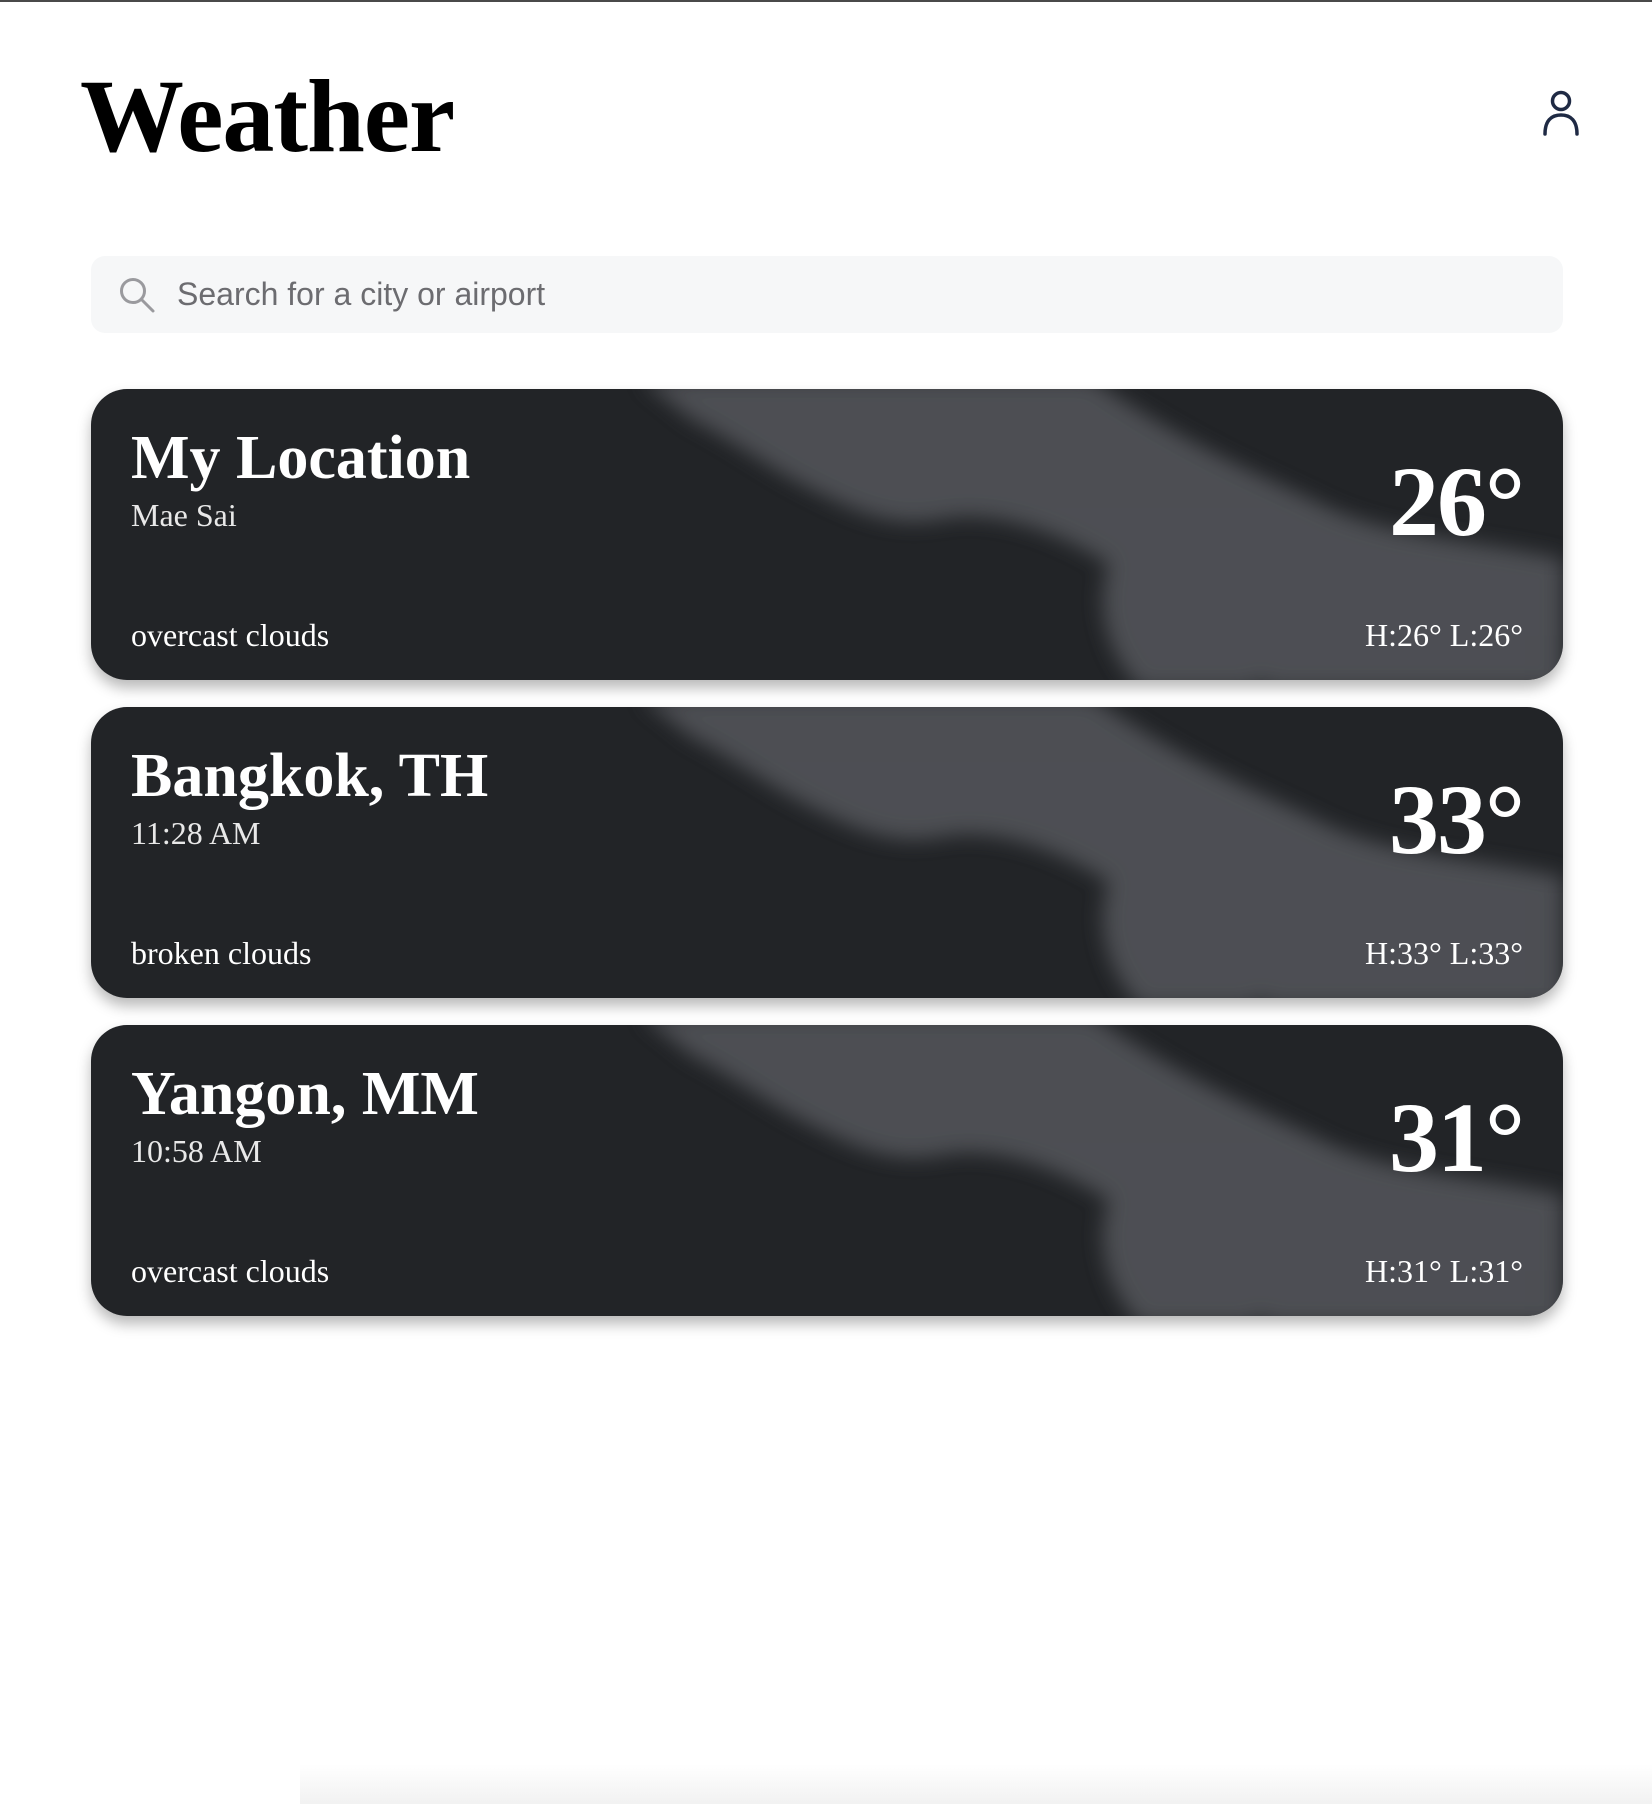 Image resolution: width=1652 pixels, height=1804 pixels. I want to click on user-icon, so click(1561, 113).